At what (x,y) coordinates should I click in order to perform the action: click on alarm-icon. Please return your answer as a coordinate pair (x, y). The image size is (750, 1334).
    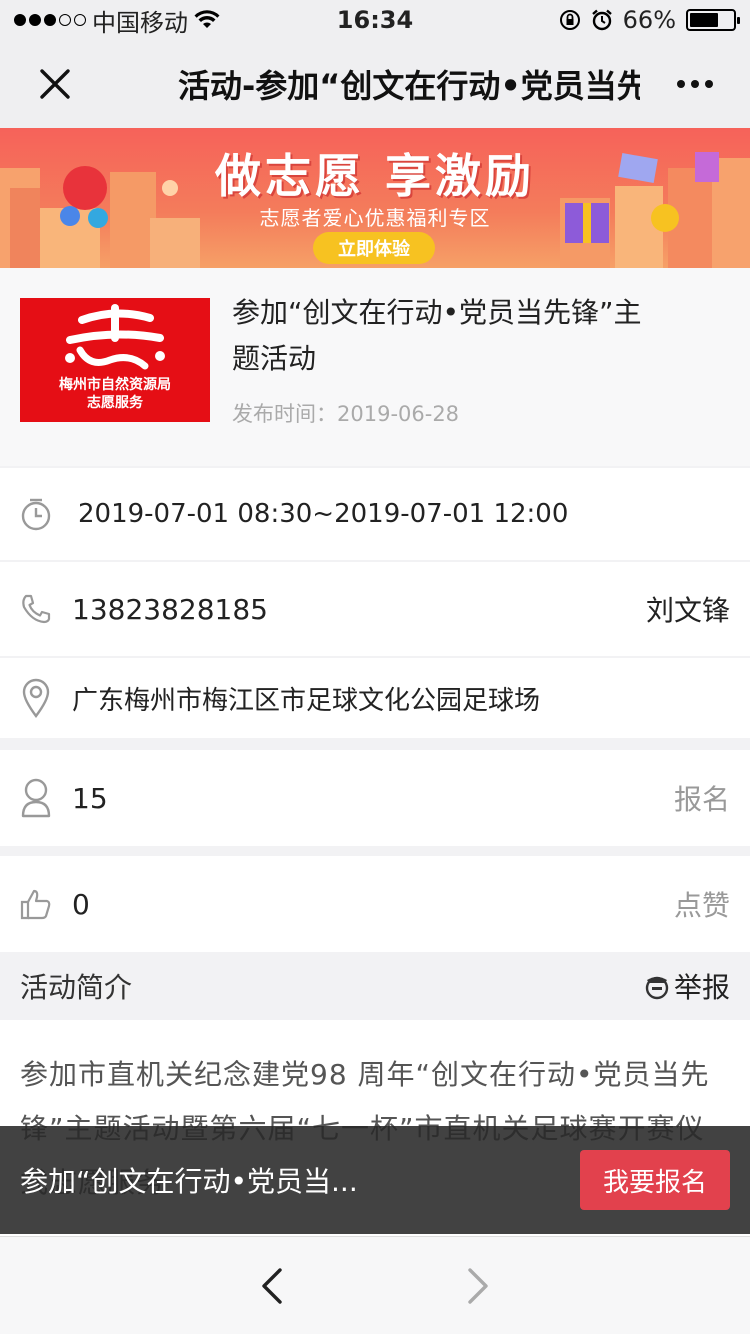
    Looking at the image, I should click on (601, 20).